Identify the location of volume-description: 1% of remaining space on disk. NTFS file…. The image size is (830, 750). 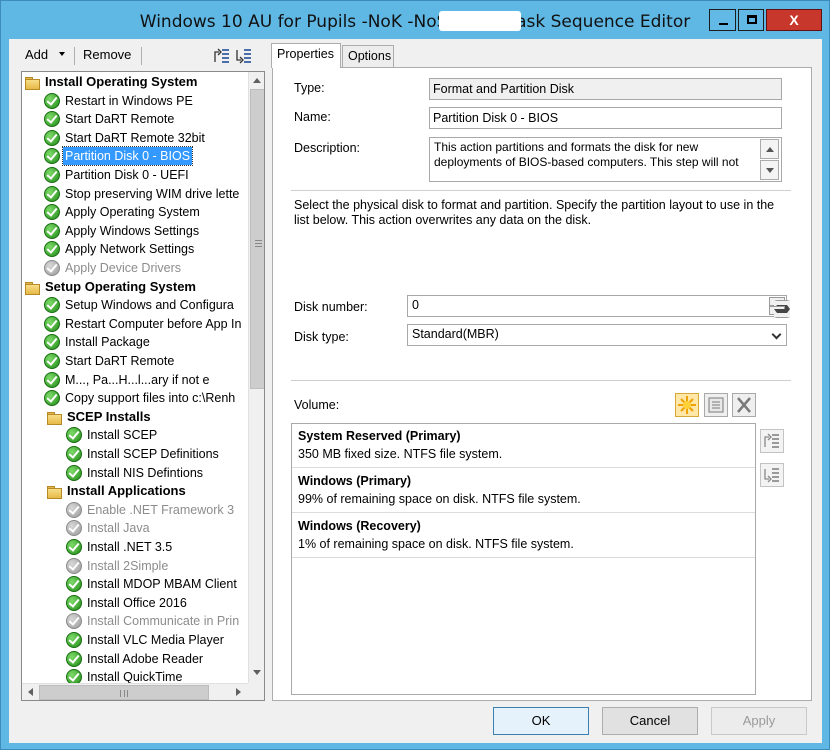
(436, 544).